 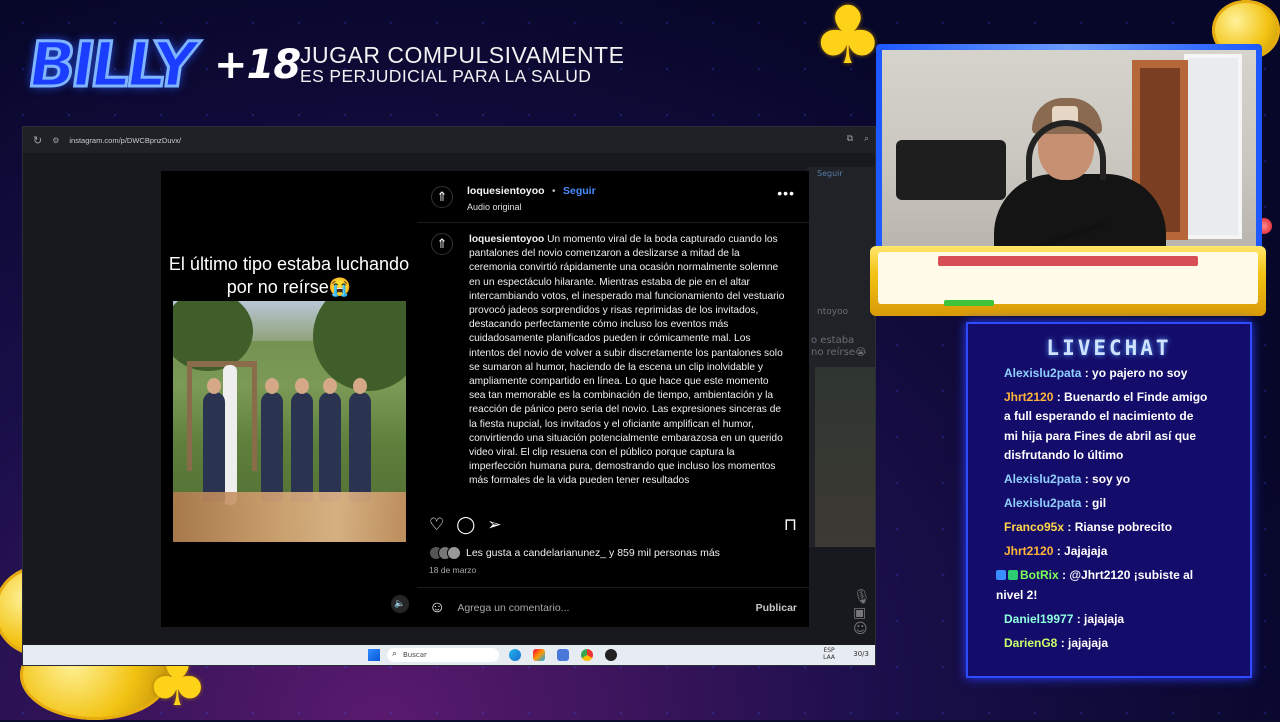 What do you see at coordinates (563, 655) in the screenshot?
I see `store-icon` at bounding box center [563, 655].